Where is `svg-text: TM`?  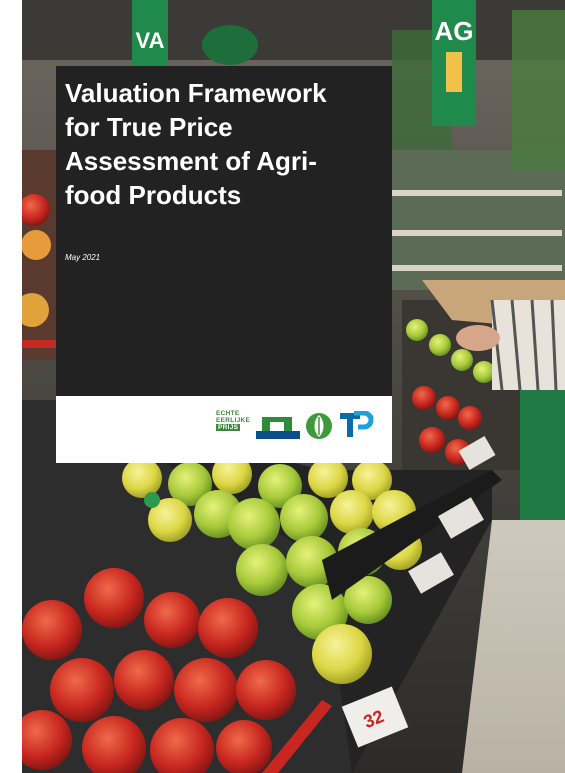
svg-text: TM is located at coordinates (372, 416).